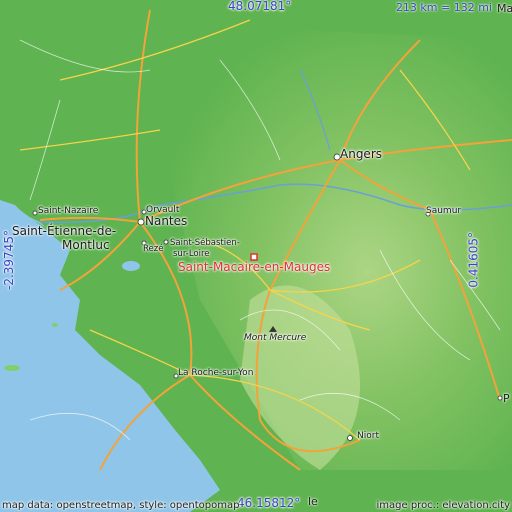 This screenshot has width=512, height=512. What do you see at coordinates (269, 503) in the screenshot?
I see `latitude-bottom: 46.15812°` at bounding box center [269, 503].